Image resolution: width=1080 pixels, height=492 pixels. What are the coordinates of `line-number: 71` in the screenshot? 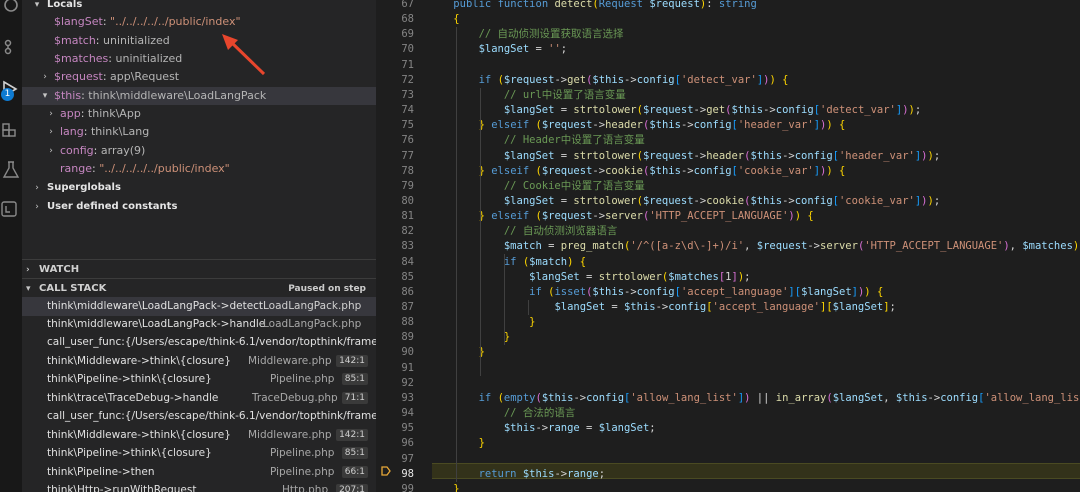 It's located at (407, 64).